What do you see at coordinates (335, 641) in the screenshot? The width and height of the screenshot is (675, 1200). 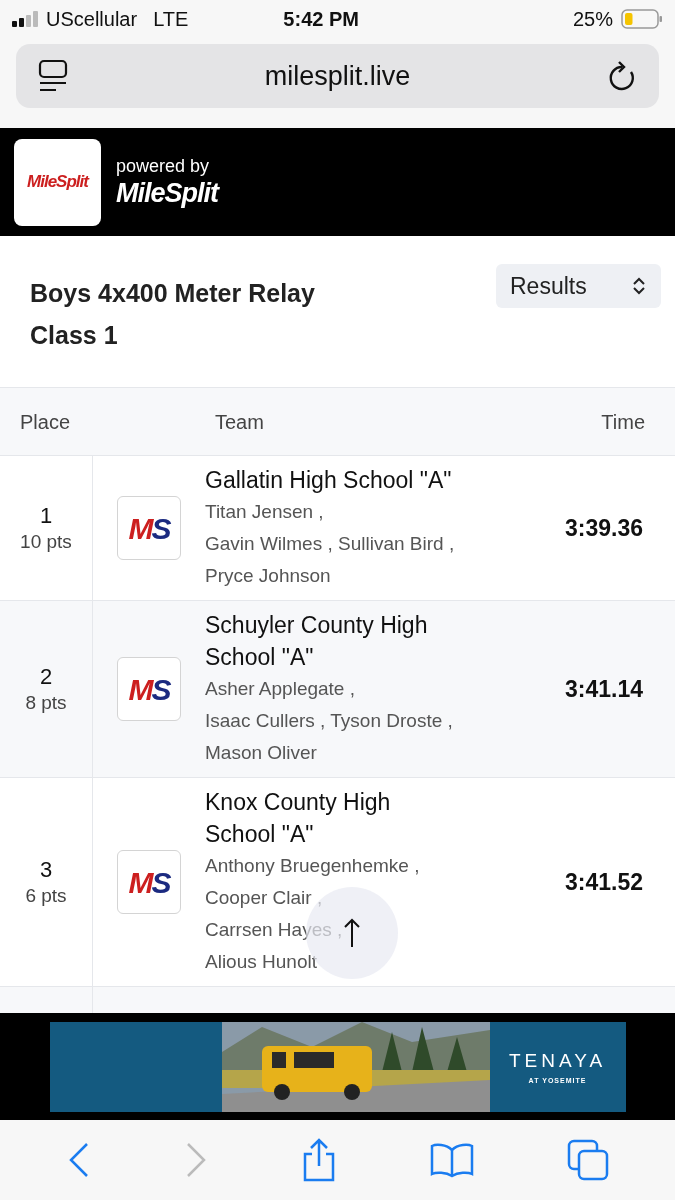 I see `team-name: Schuyler County High School "A"` at bounding box center [335, 641].